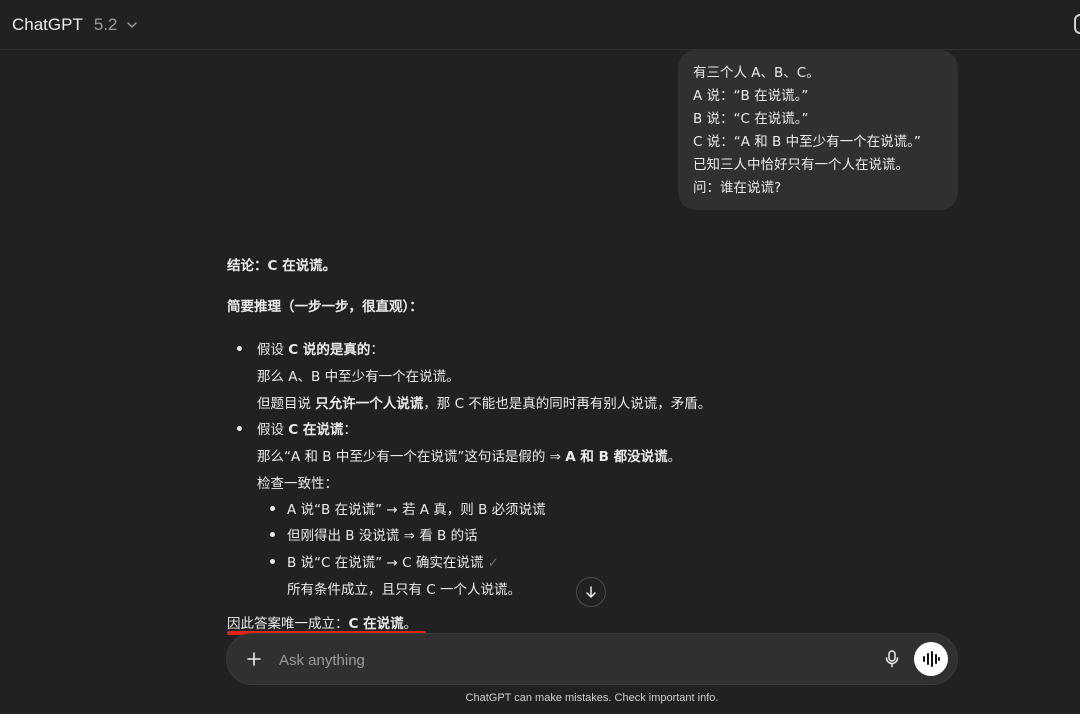  Describe the element at coordinates (559, 660) in the screenshot. I see `prompt-input` at that location.